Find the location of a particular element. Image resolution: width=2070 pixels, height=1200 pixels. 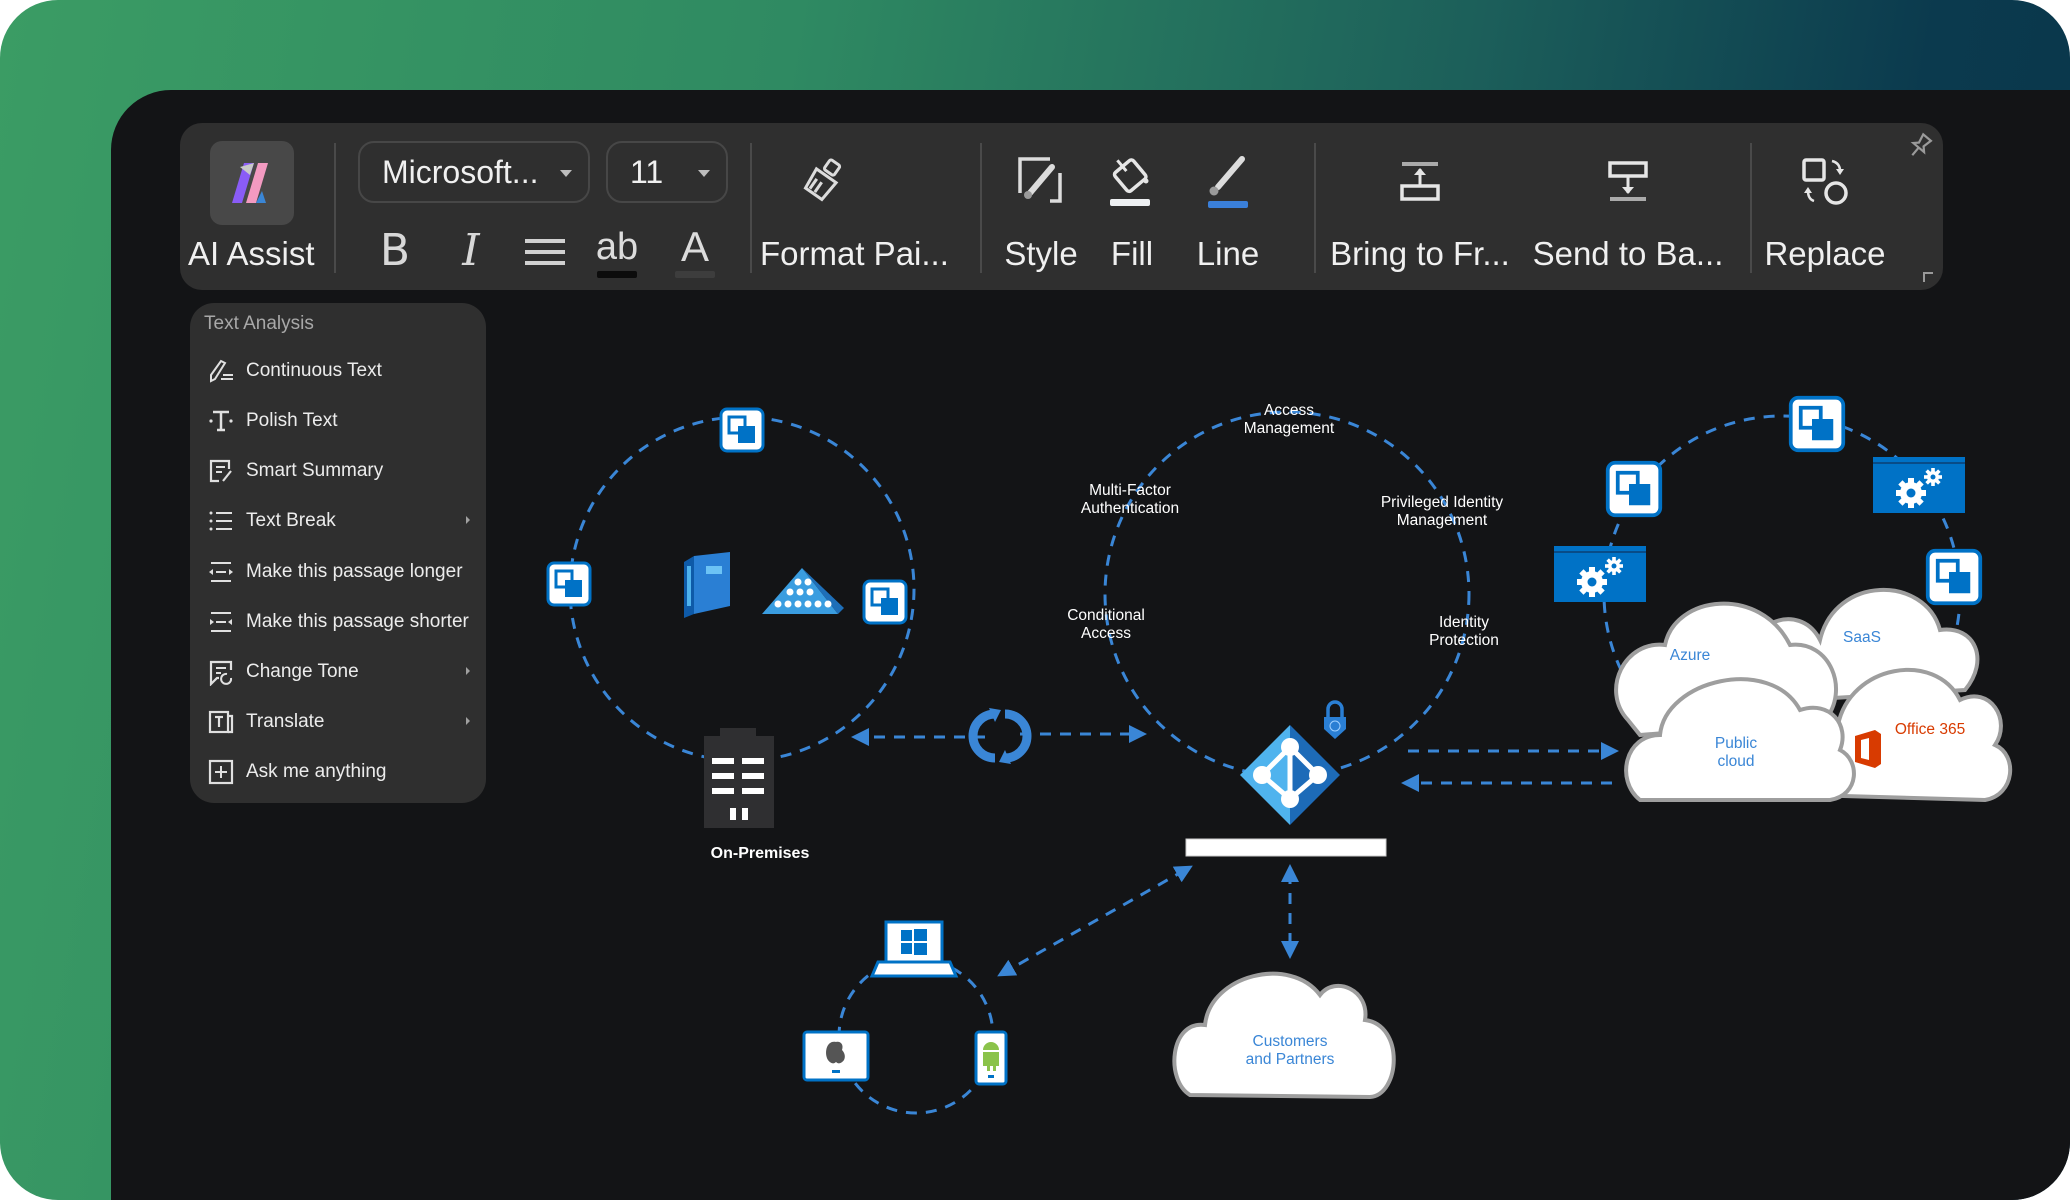

saas-label: SaaS is located at coordinates (1862, 637).